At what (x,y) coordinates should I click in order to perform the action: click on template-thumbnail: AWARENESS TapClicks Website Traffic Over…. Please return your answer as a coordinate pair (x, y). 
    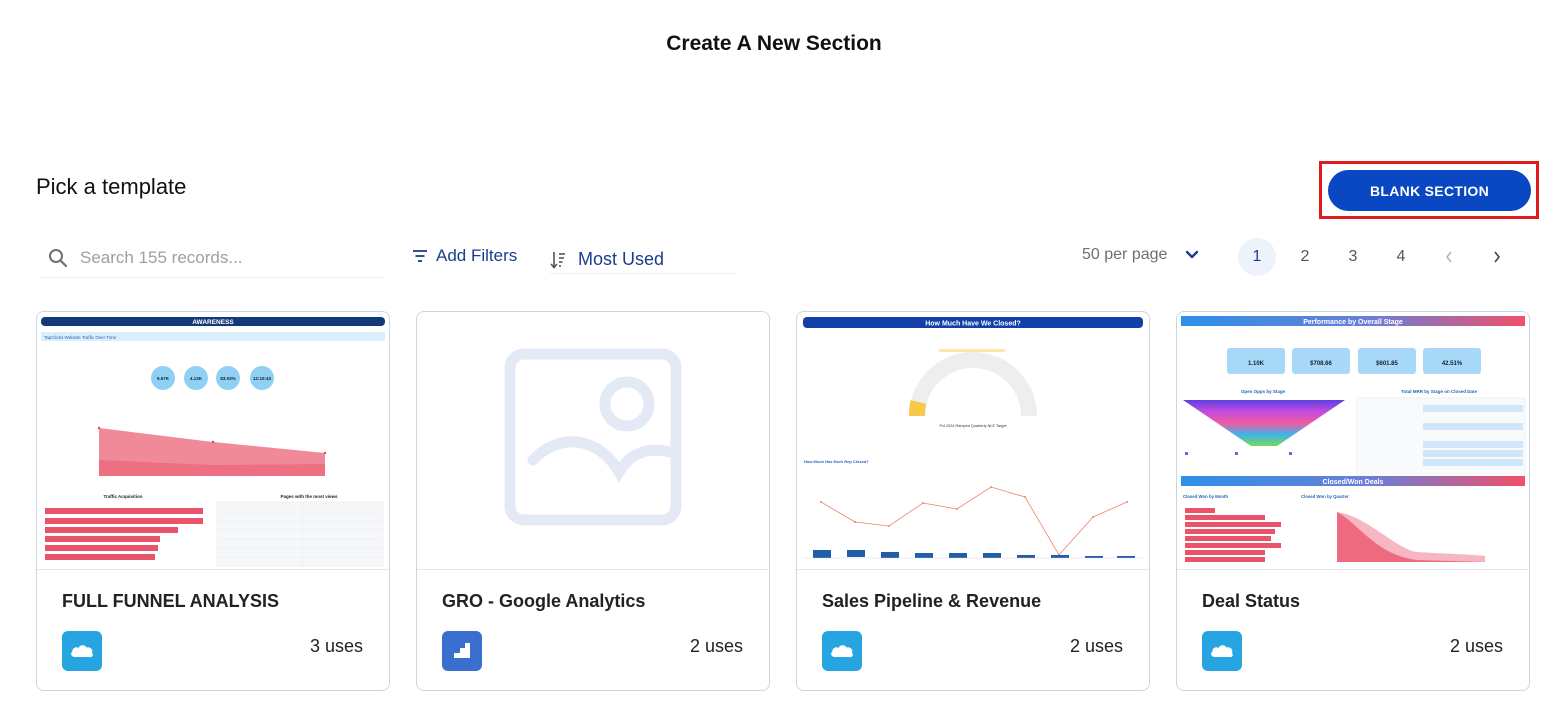
    Looking at the image, I should click on (213, 441).